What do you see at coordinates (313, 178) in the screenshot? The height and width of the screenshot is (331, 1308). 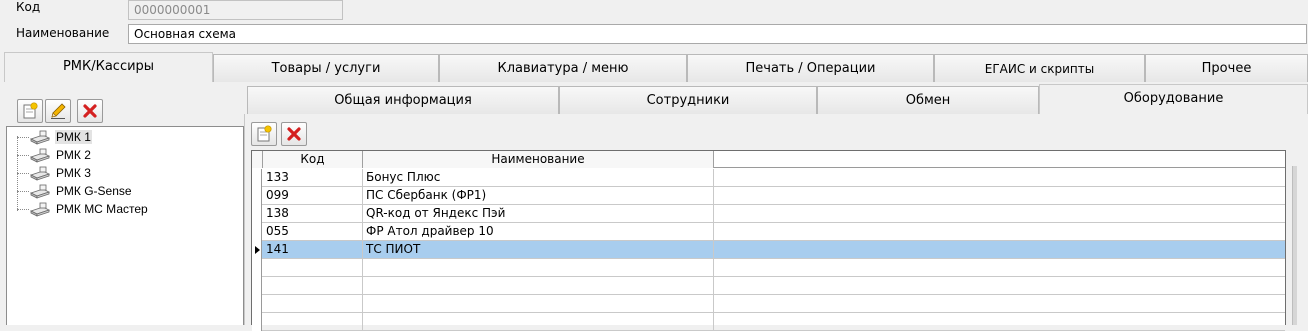 I see `cell-code: 133` at bounding box center [313, 178].